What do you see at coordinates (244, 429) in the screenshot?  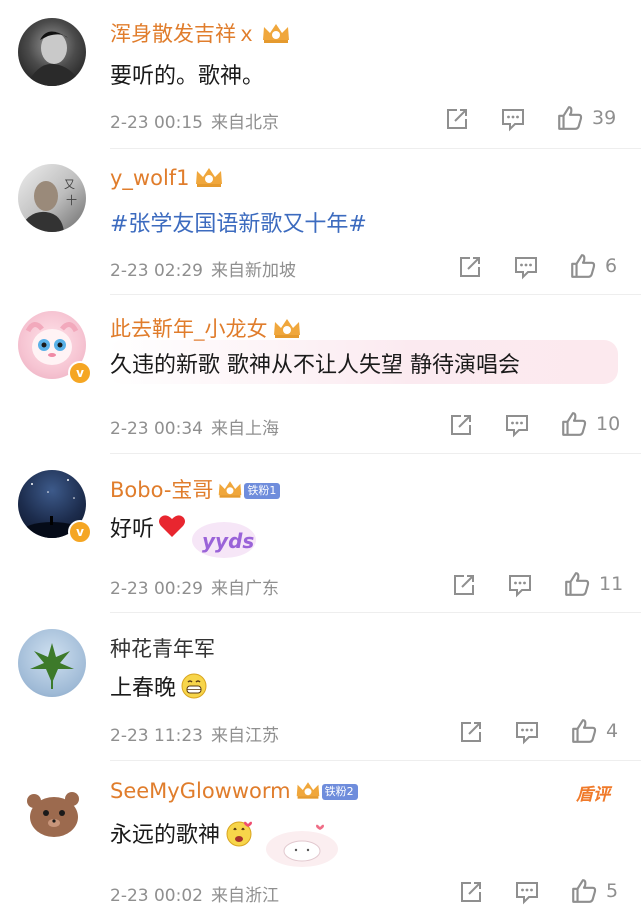 I see `comment-location: 来自上海` at bounding box center [244, 429].